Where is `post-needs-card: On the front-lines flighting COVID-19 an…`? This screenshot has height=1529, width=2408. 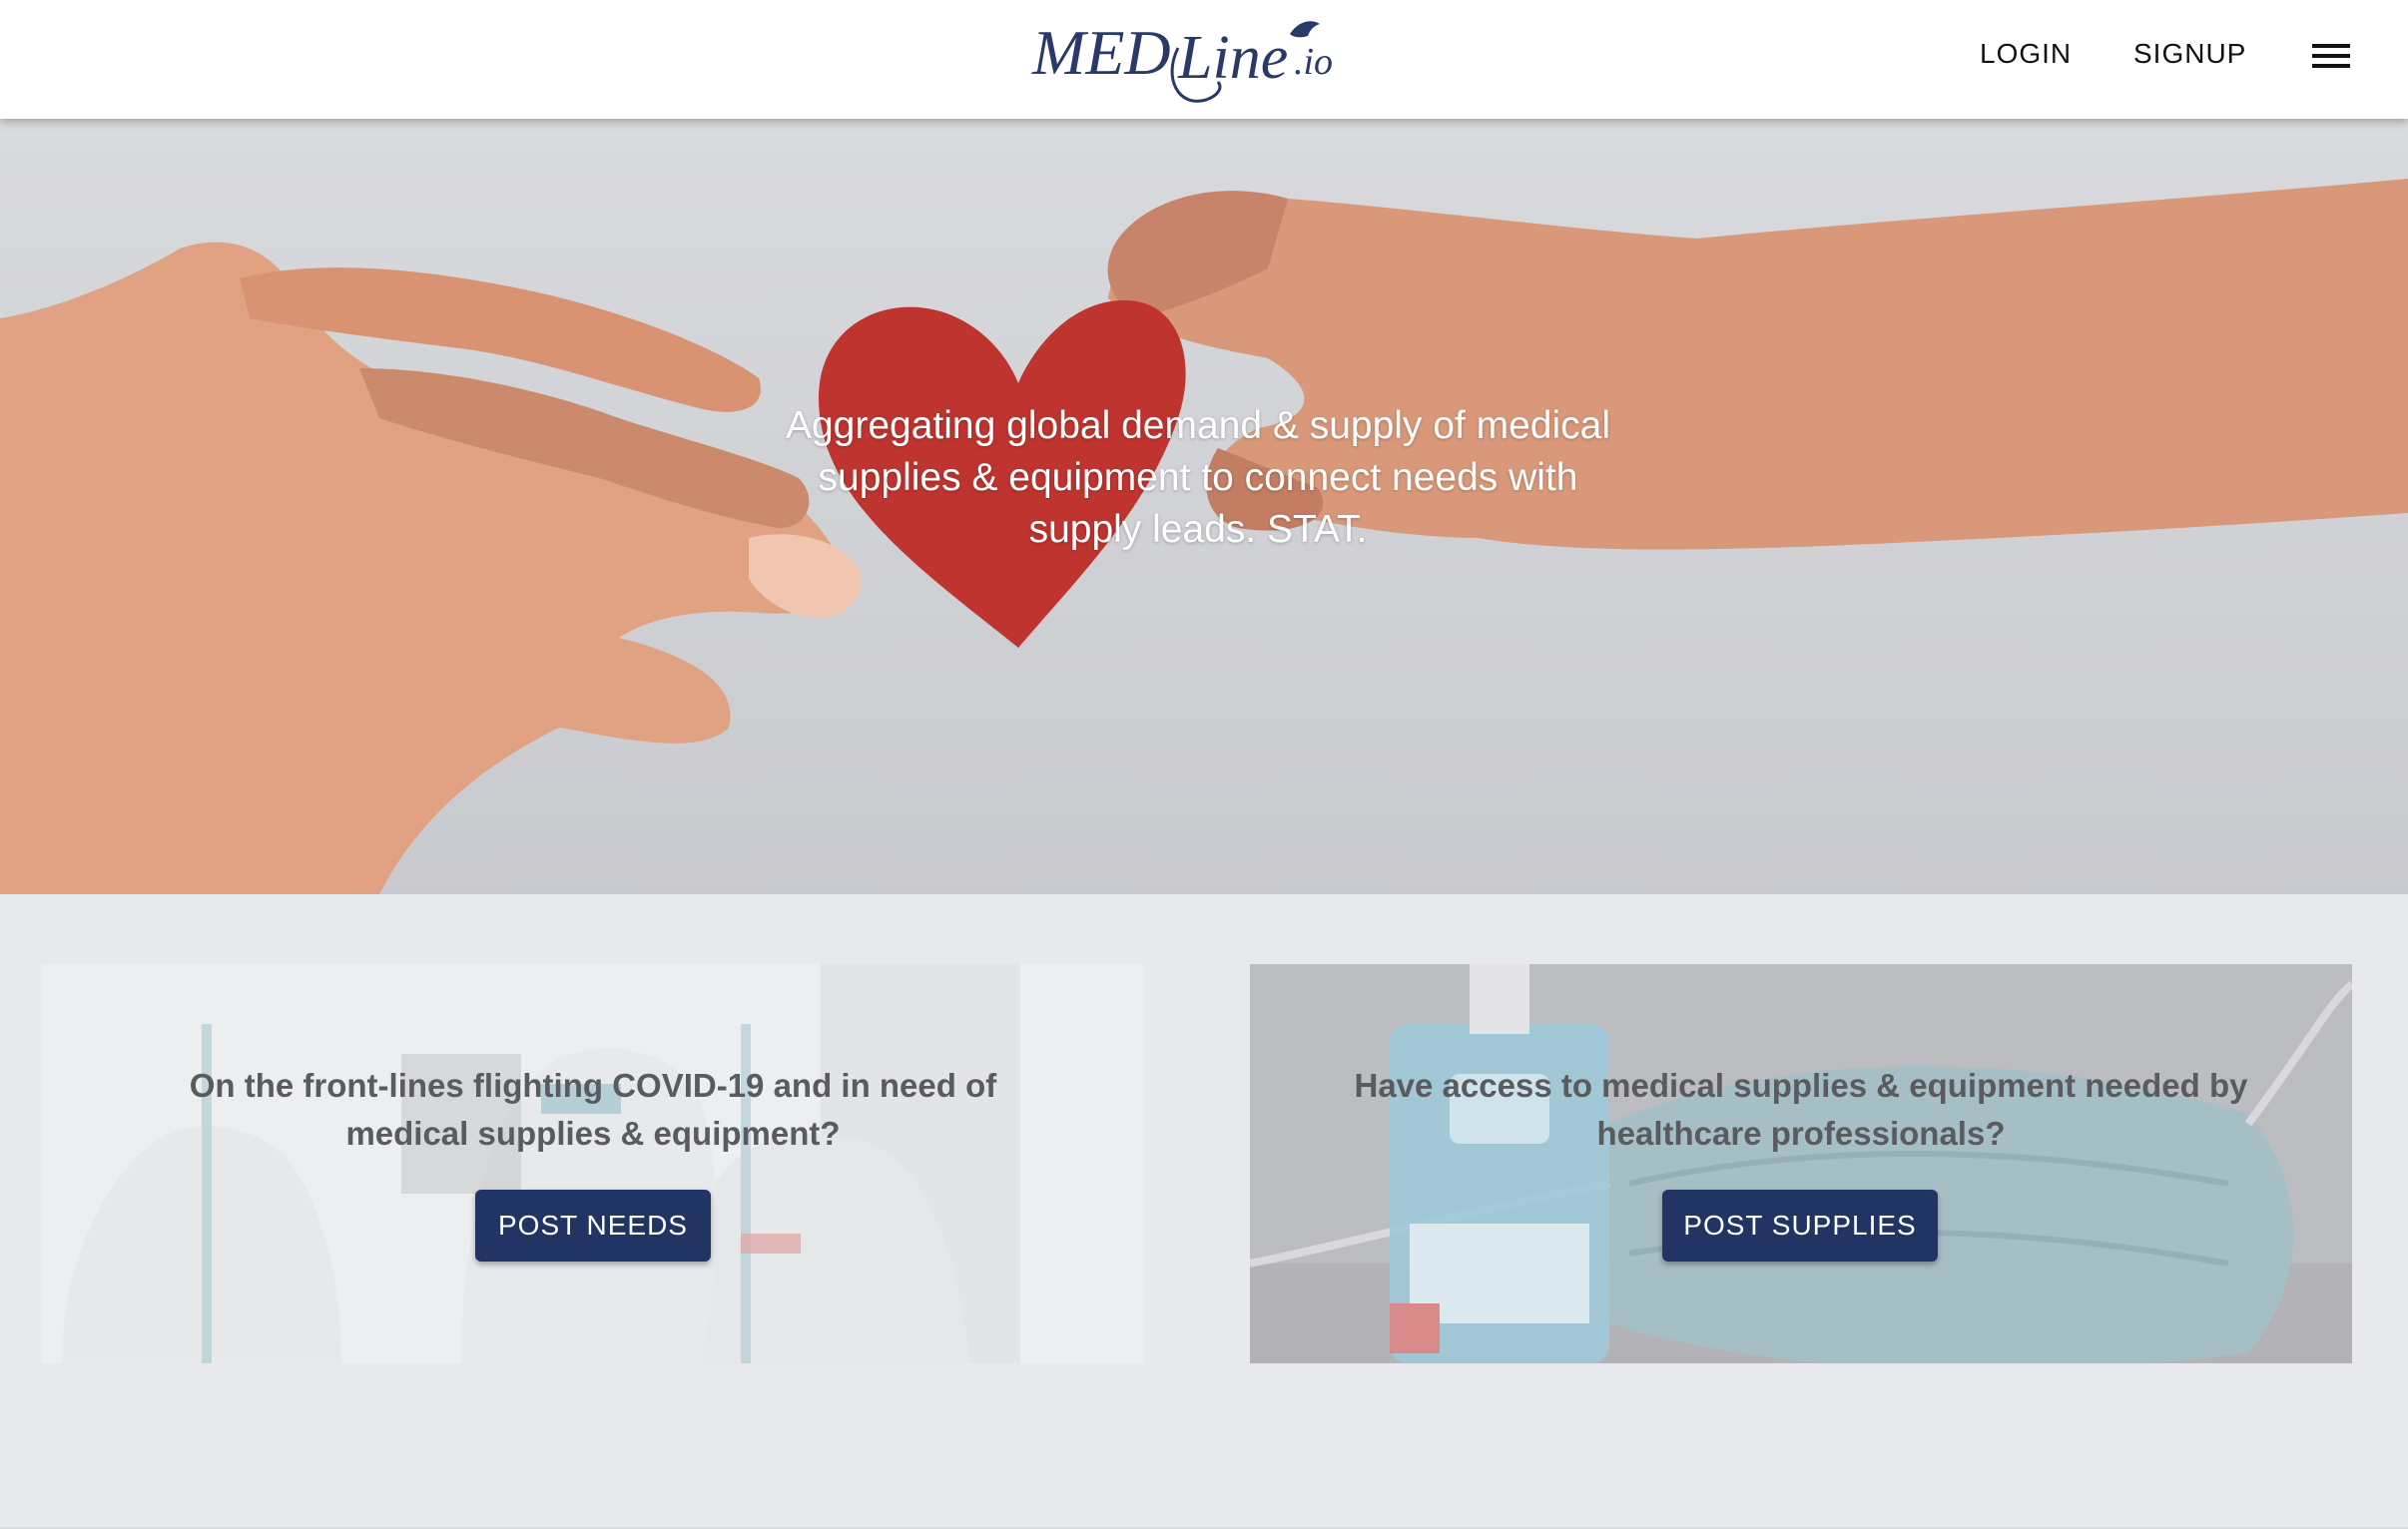
post-needs-card: On the front-lines flighting COVID-19 an… is located at coordinates (593, 1163).